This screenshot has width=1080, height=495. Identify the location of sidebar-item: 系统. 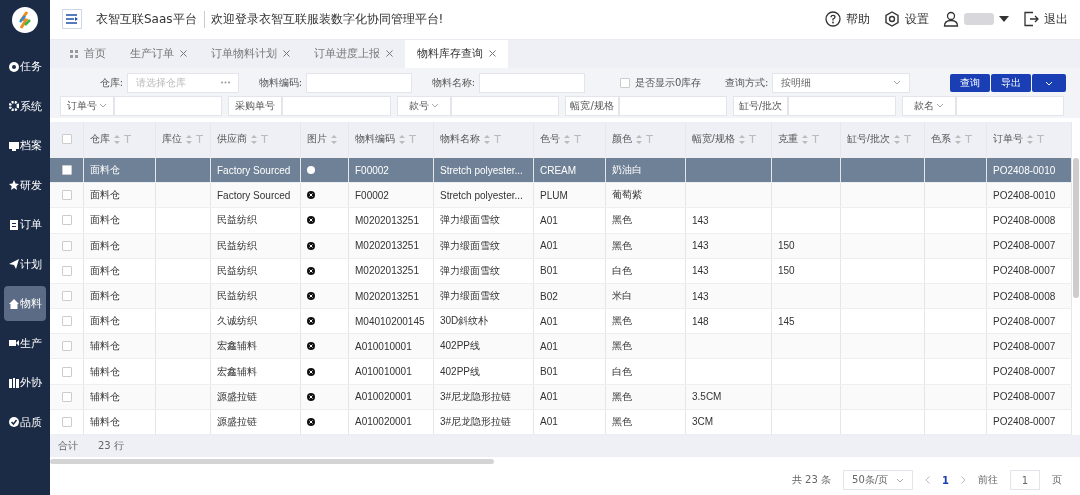
(25, 106).